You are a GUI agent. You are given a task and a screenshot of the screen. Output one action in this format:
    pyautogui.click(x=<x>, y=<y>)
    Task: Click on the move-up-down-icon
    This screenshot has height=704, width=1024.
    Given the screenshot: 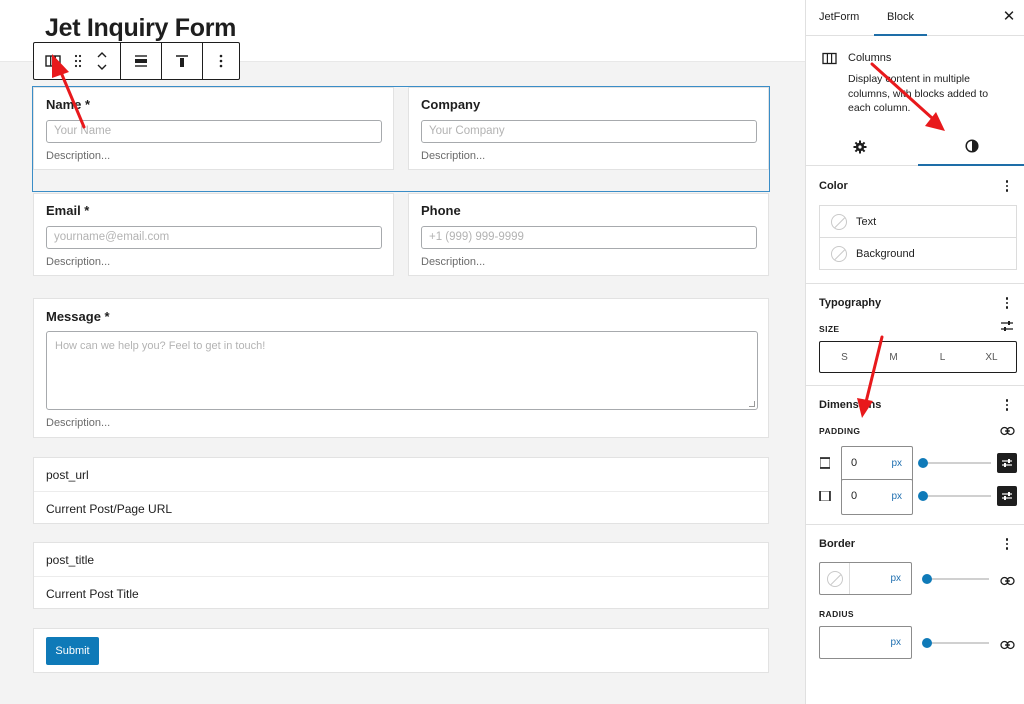 What is the action you would take?
    pyautogui.click(x=102, y=61)
    